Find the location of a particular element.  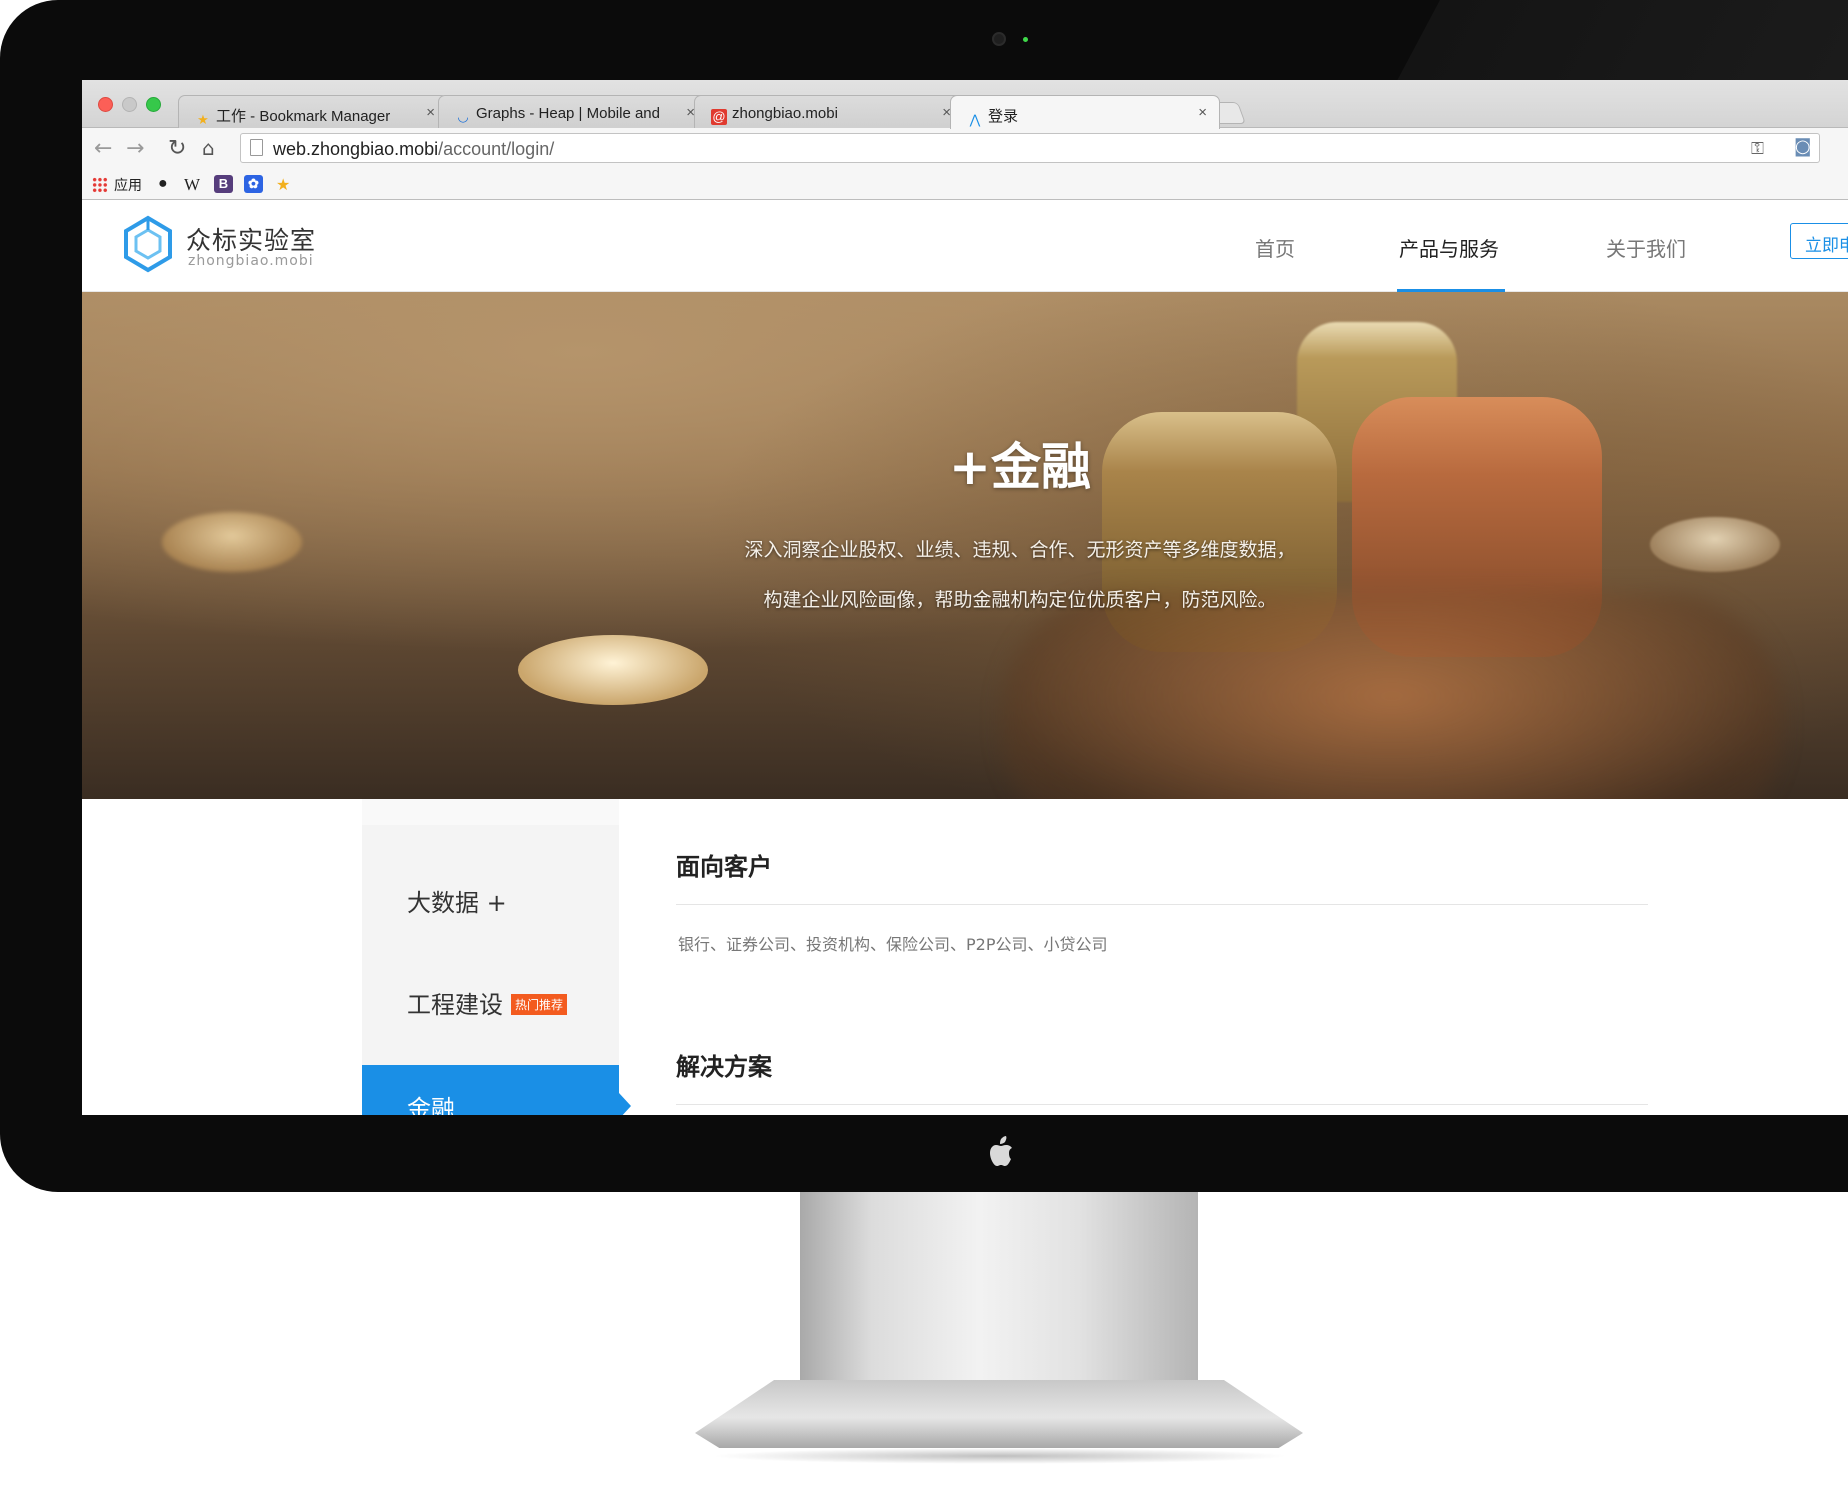

bootstrap-glyph: B is located at coordinates (223, 184).